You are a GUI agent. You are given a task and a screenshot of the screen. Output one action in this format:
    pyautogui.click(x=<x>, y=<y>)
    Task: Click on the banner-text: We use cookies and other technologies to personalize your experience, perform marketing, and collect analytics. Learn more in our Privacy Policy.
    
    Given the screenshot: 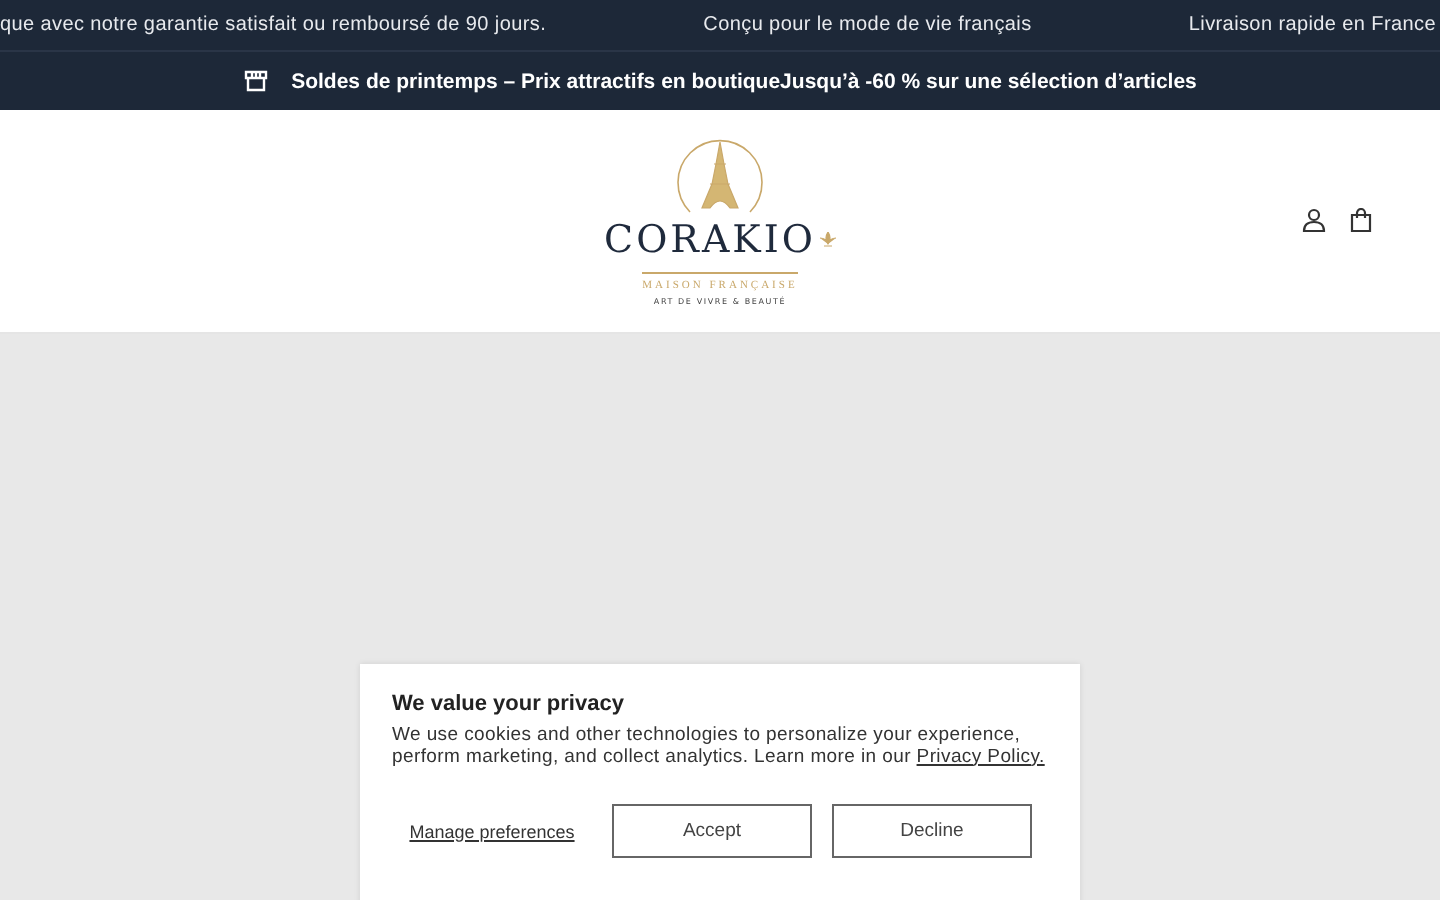 What is the action you would take?
    pyautogui.click(x=719, y=747)
    